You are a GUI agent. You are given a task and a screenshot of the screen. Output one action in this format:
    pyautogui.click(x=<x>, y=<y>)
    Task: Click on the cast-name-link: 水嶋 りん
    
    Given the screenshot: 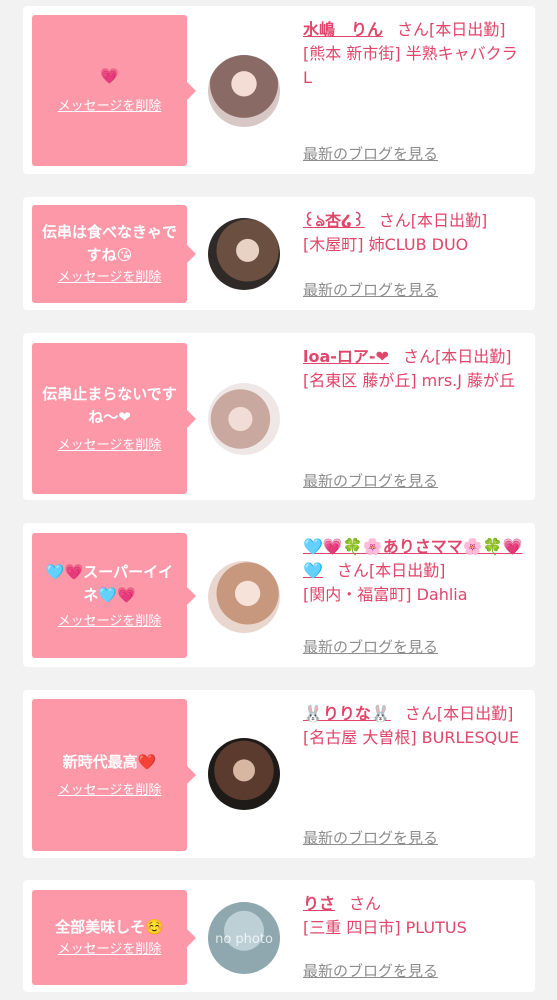 What is the action you would take?
    pyautogui.click(x=343, y=29)
    